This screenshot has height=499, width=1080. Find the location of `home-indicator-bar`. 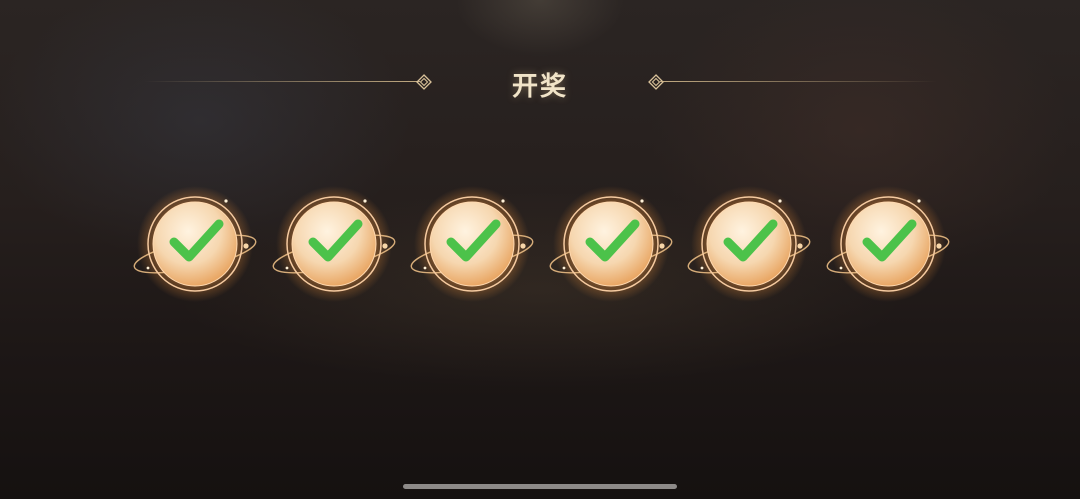

home-indicator-bar is located at coordinates (540, 486).